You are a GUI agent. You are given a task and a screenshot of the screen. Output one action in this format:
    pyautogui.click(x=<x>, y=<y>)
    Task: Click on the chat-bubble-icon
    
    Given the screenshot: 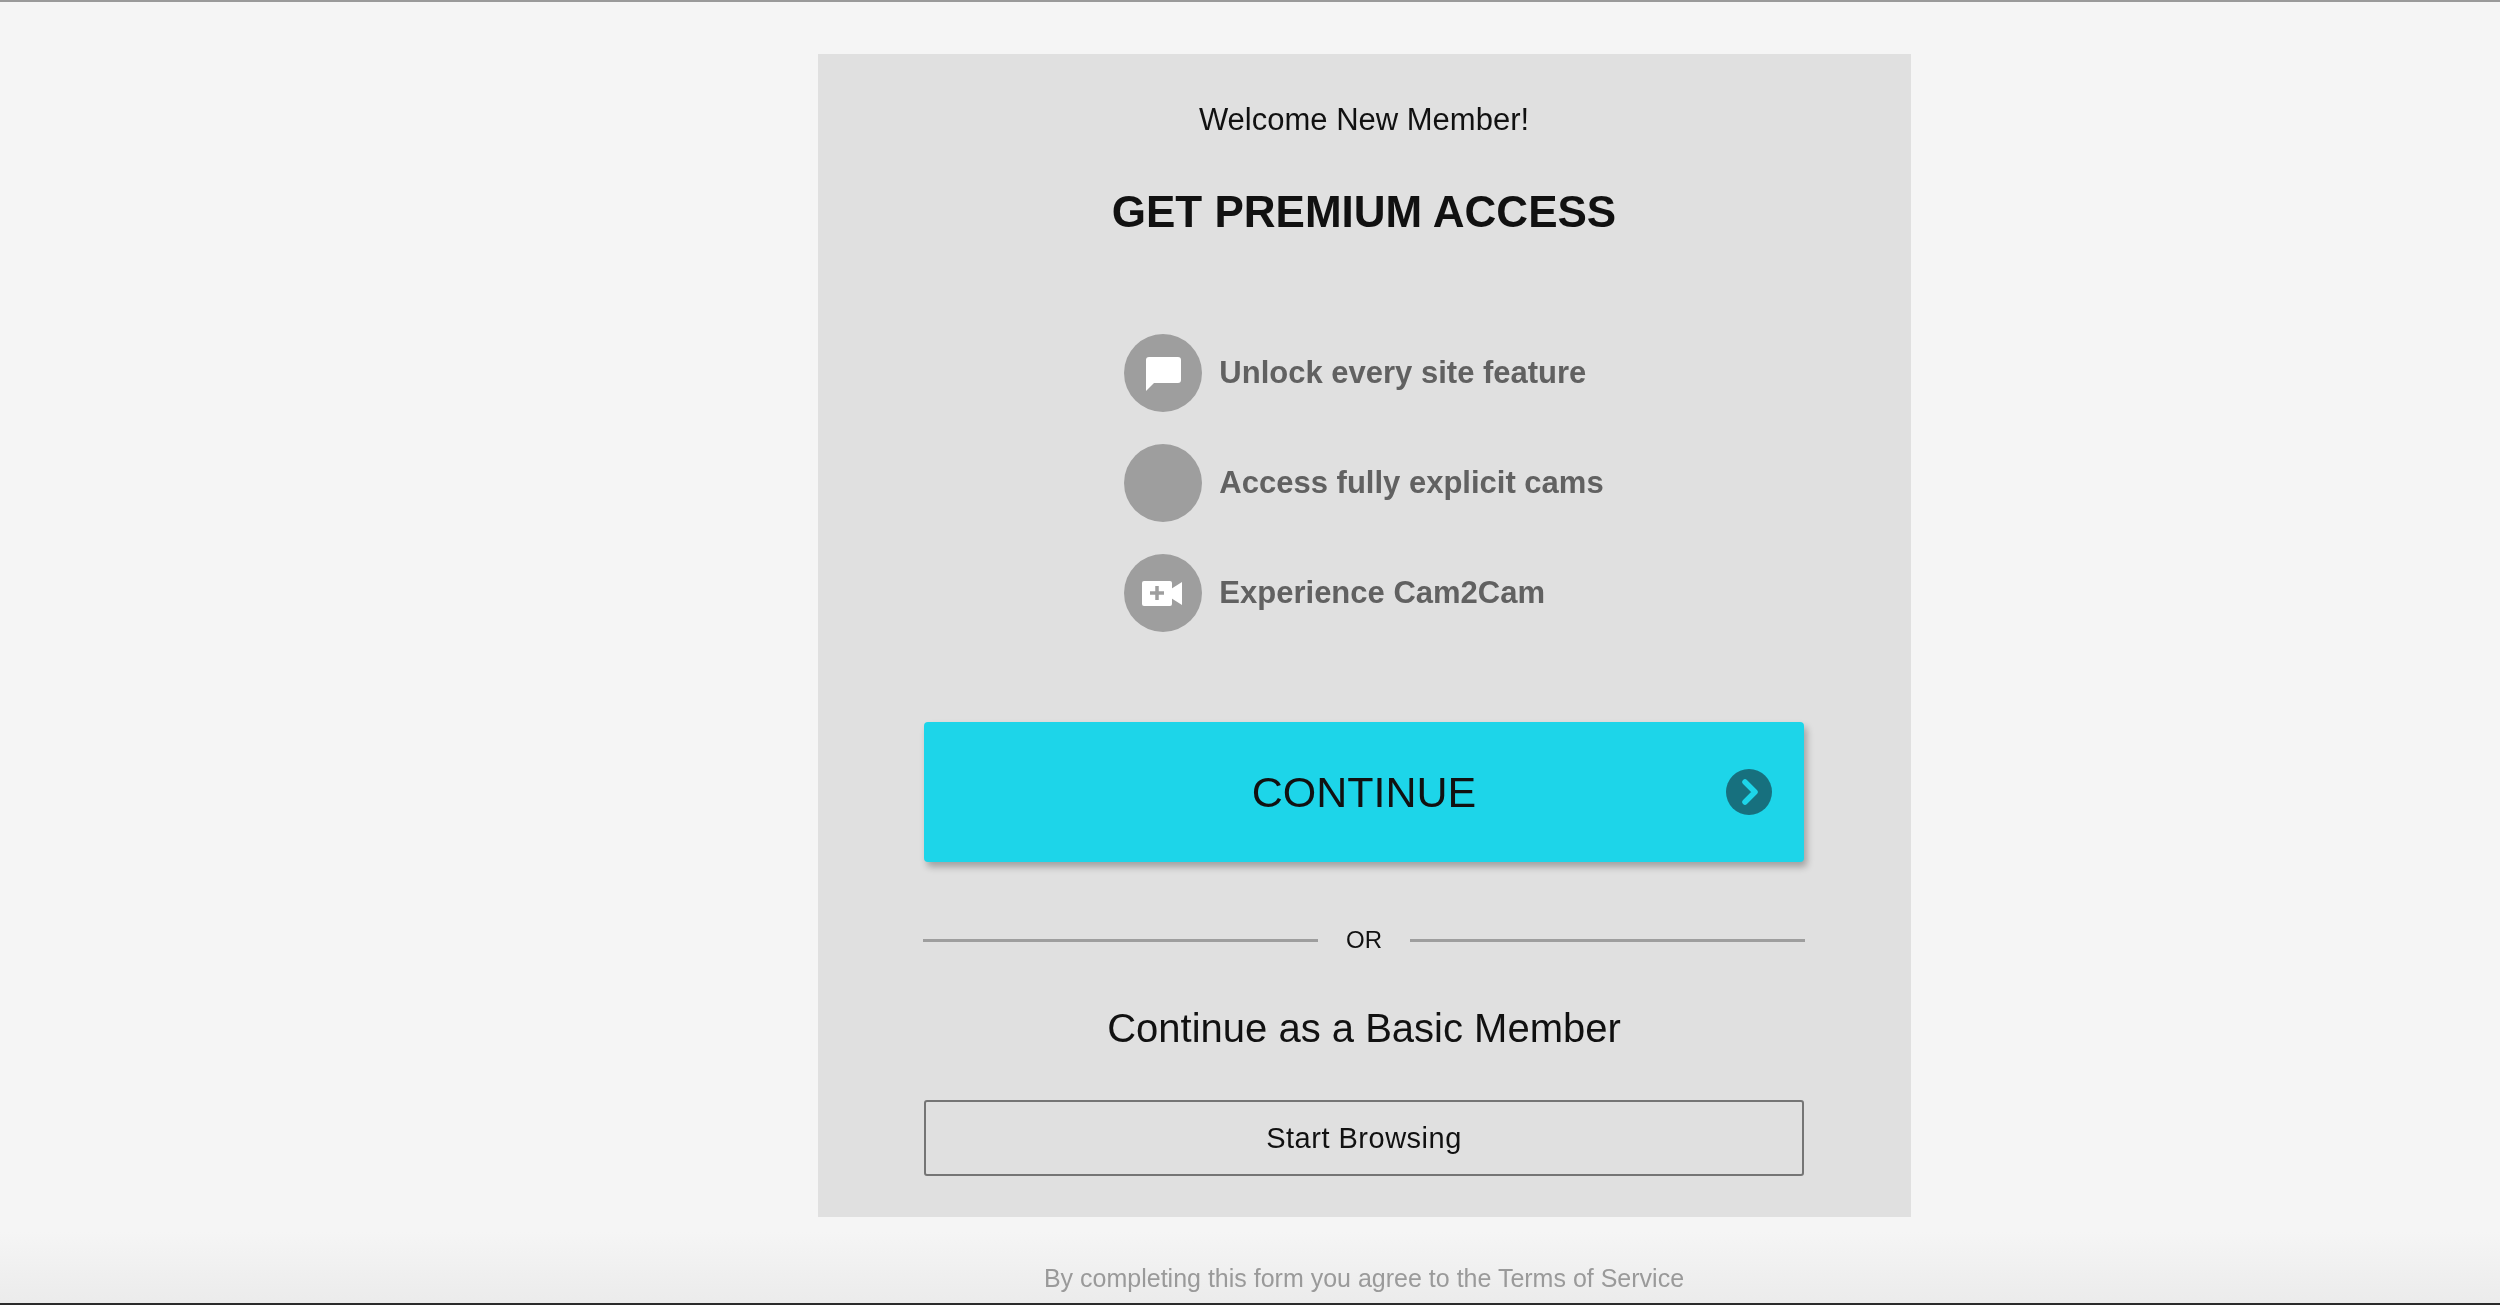 What is the action you would take?
    pyautogui.click(x=1163, y=373)
    